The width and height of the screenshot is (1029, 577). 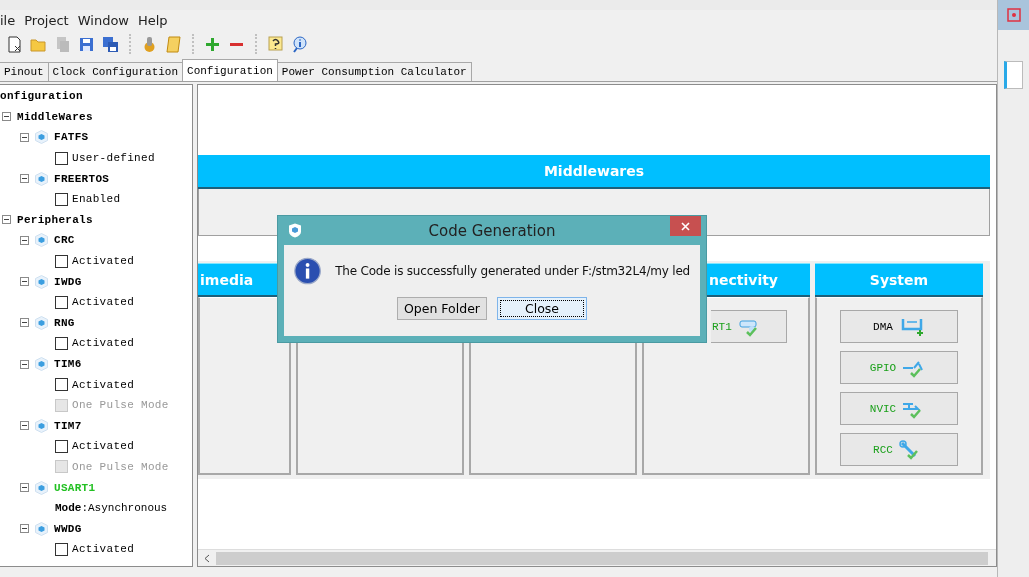 I want to click on tree-heading: onfiguration, so click(x=41, y=96).